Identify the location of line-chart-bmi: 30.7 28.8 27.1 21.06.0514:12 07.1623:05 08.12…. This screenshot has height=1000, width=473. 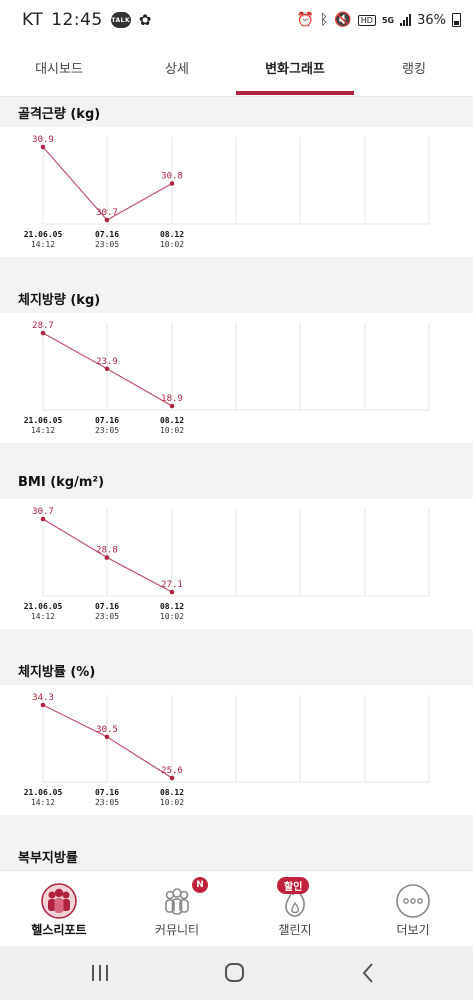
(227, 564).